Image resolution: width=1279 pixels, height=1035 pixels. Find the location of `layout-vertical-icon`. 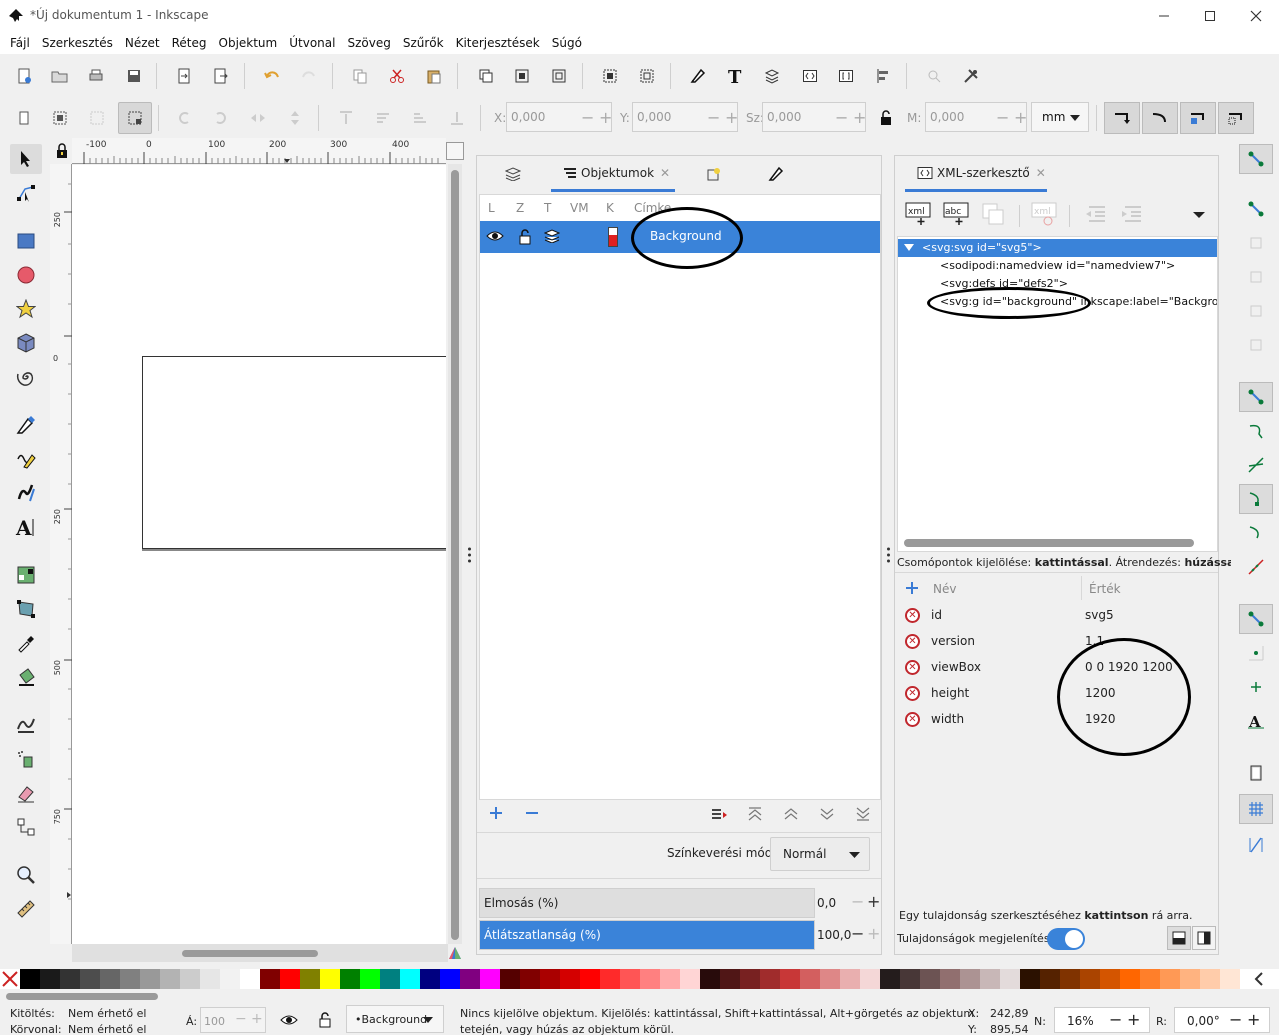

layout-vertical-icon is located at coordinates (1204, 938).